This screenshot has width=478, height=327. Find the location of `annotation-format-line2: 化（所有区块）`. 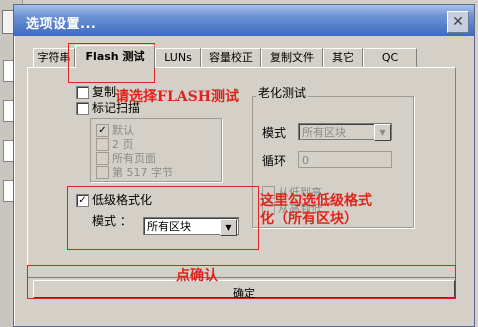

annotation-format-line2: 化（所有区块） is located at coordinates (309, 219).